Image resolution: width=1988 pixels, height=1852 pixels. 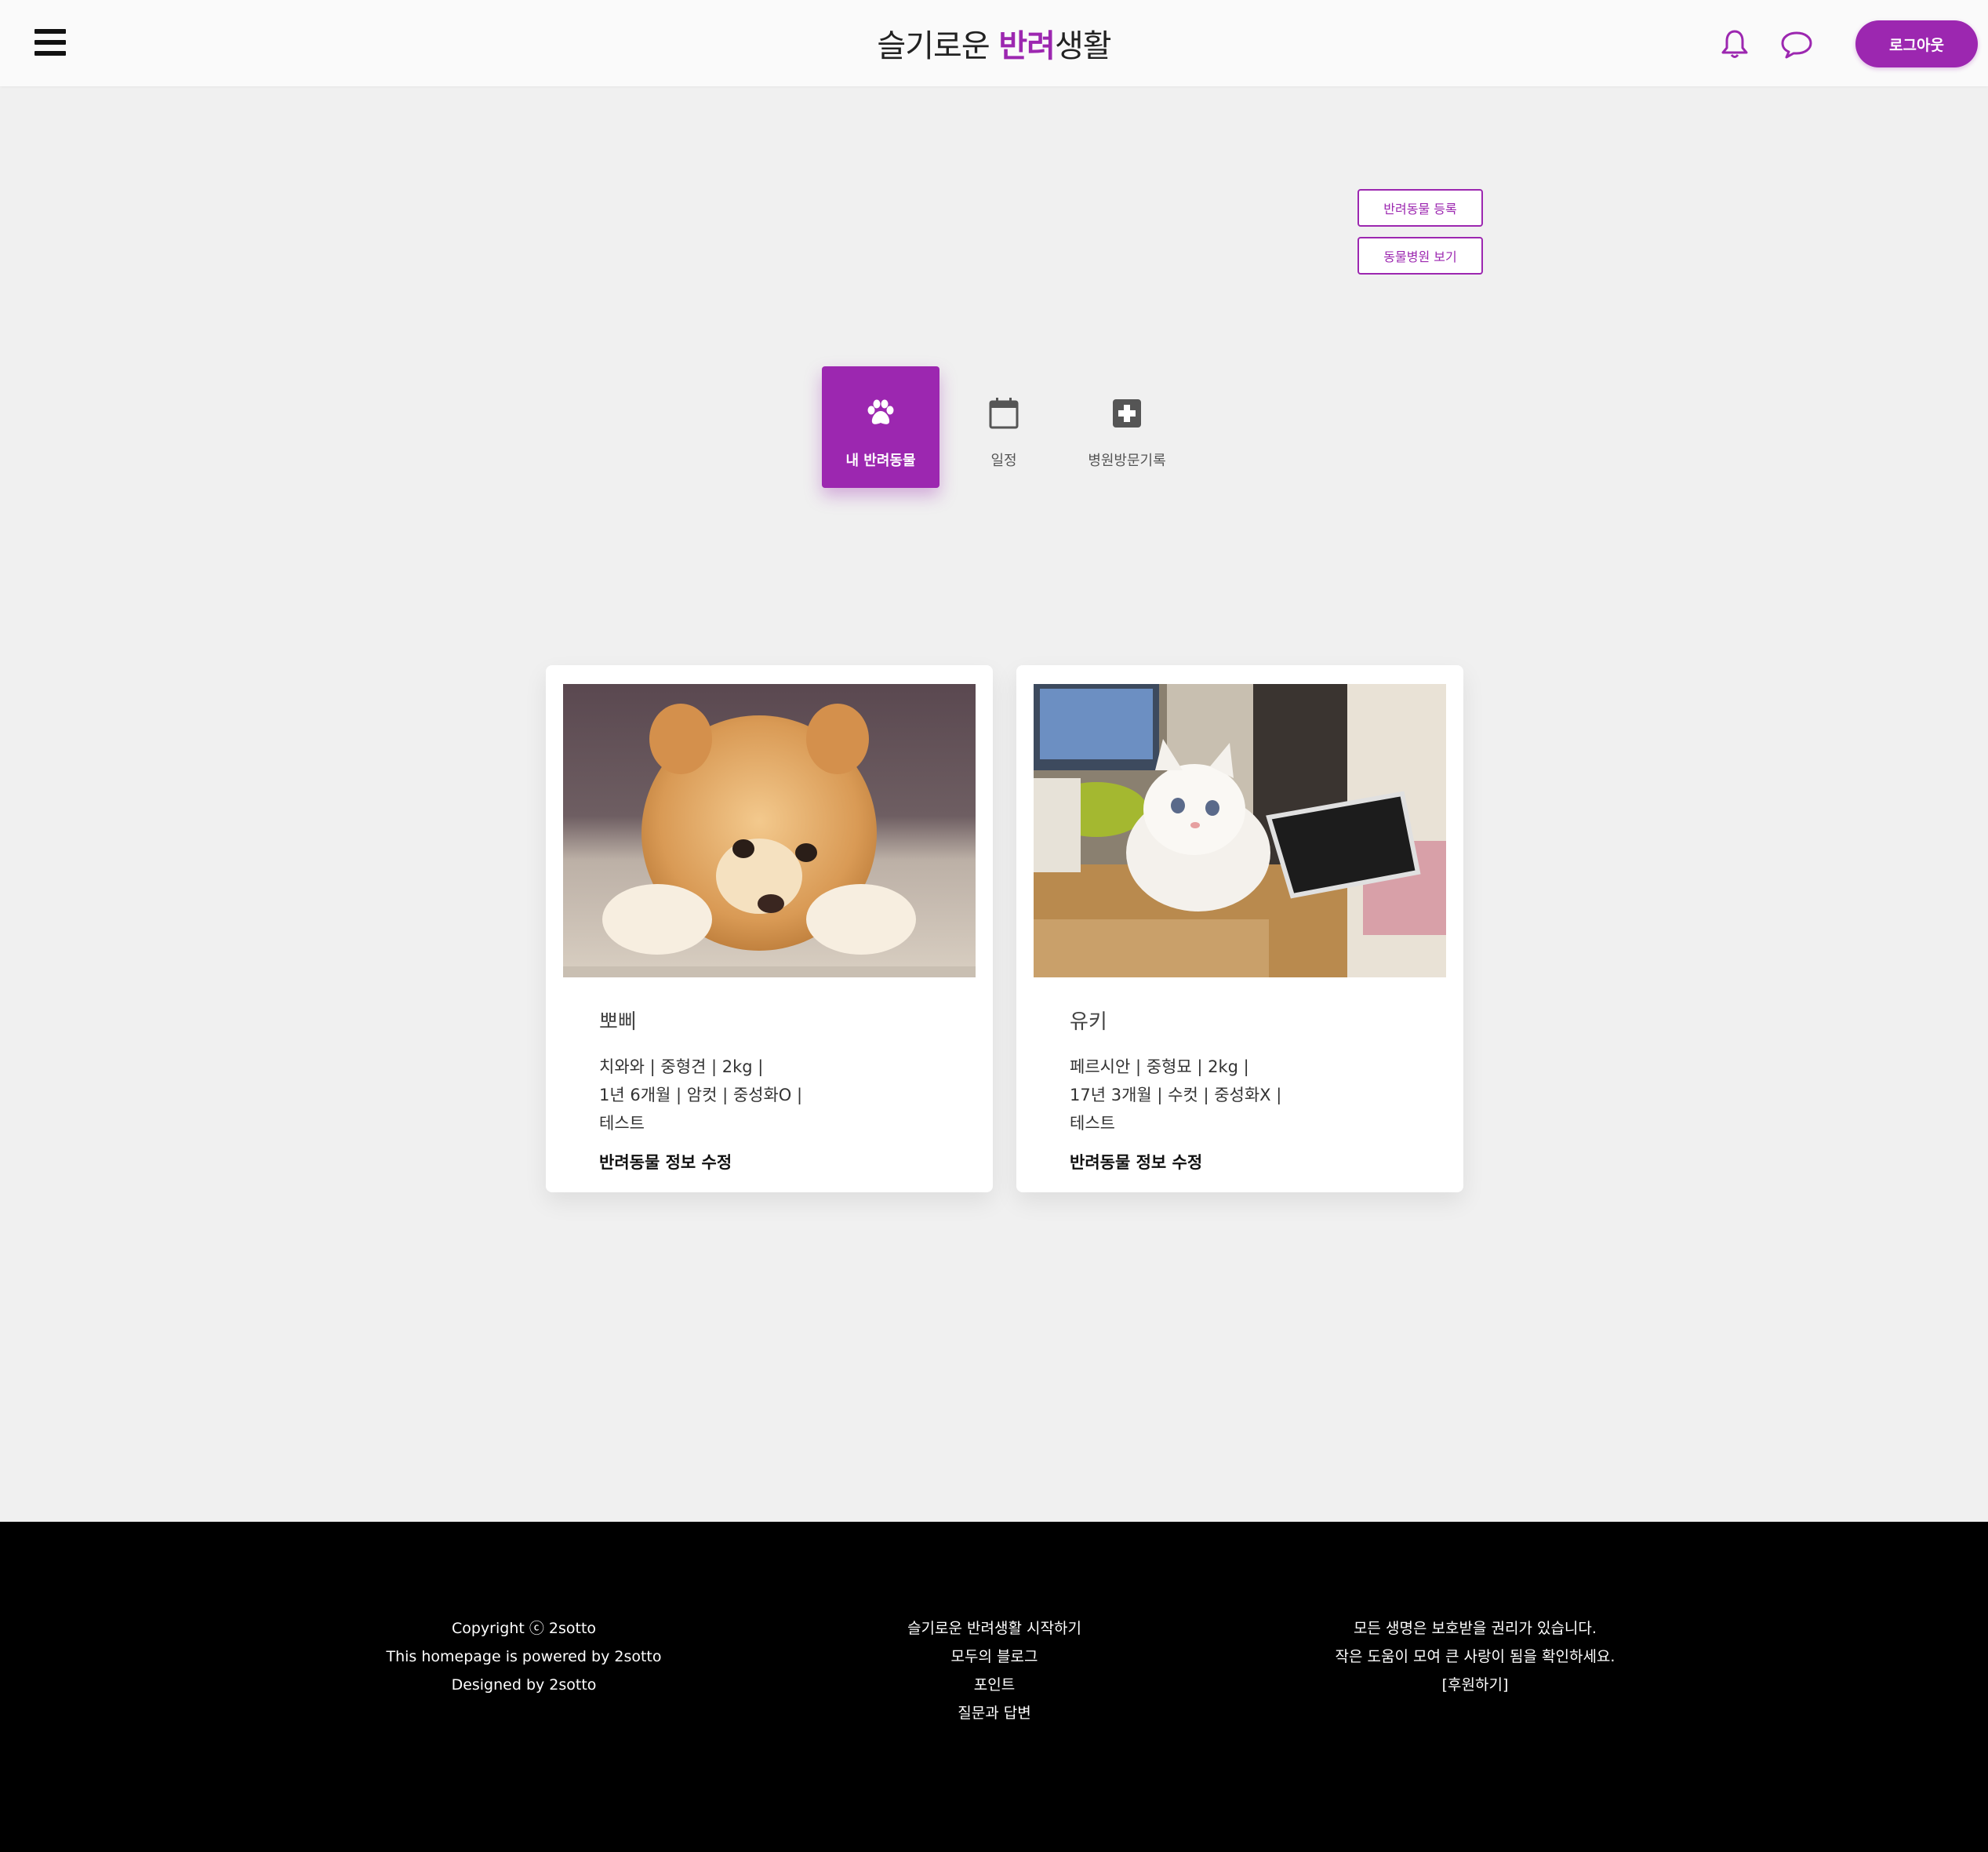 What do you see at coordinates (1003, 461) in the screenshot?
I see `tab-label: 일정` at bounding box center [1003, 461].